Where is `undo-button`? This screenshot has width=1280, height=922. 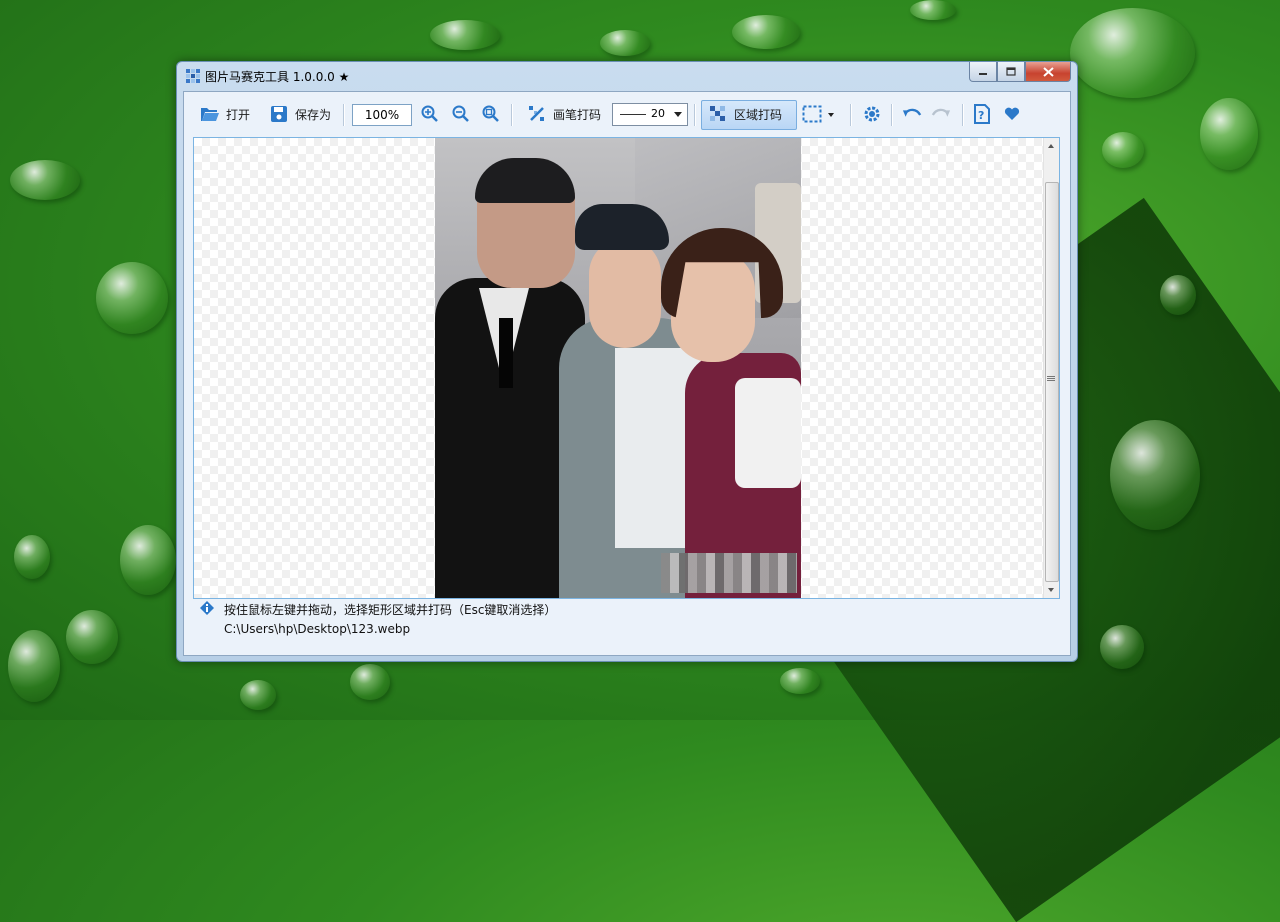 undo-button is located at coordinates (912, 114).